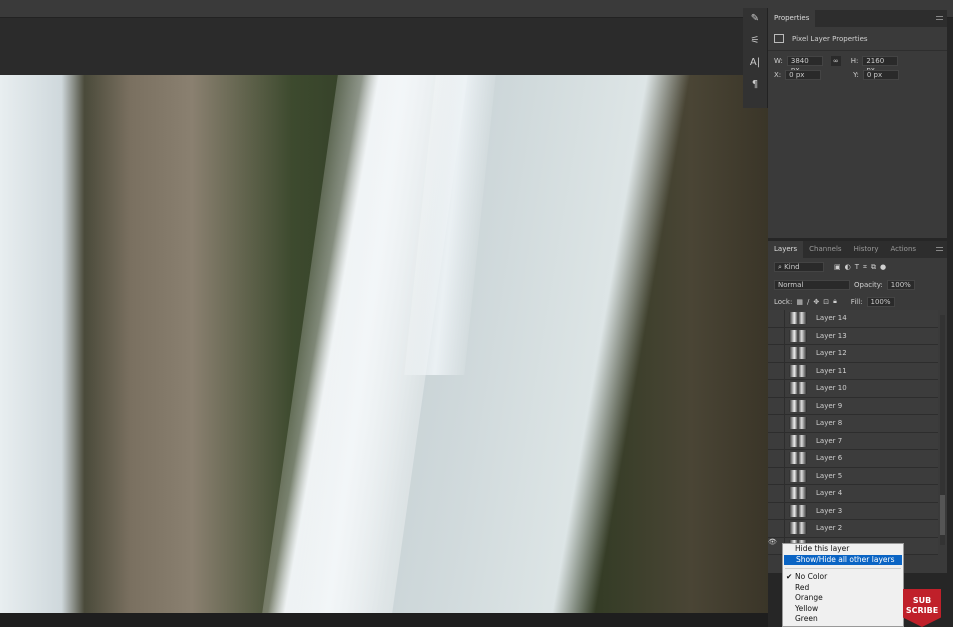 This screenshot has width=953, height=627. What do you see at coordinates (809, 597) in the screenshot?
I see `color-label: Orange` at bounding box center [809, 597].